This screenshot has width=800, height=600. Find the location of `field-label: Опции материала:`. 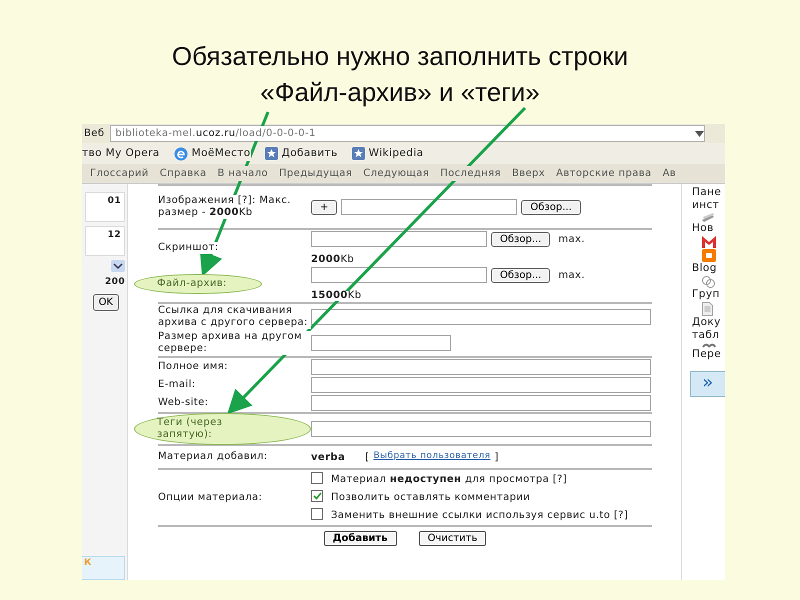

field-label: Опции материала: is located at coordinates (210, 498).